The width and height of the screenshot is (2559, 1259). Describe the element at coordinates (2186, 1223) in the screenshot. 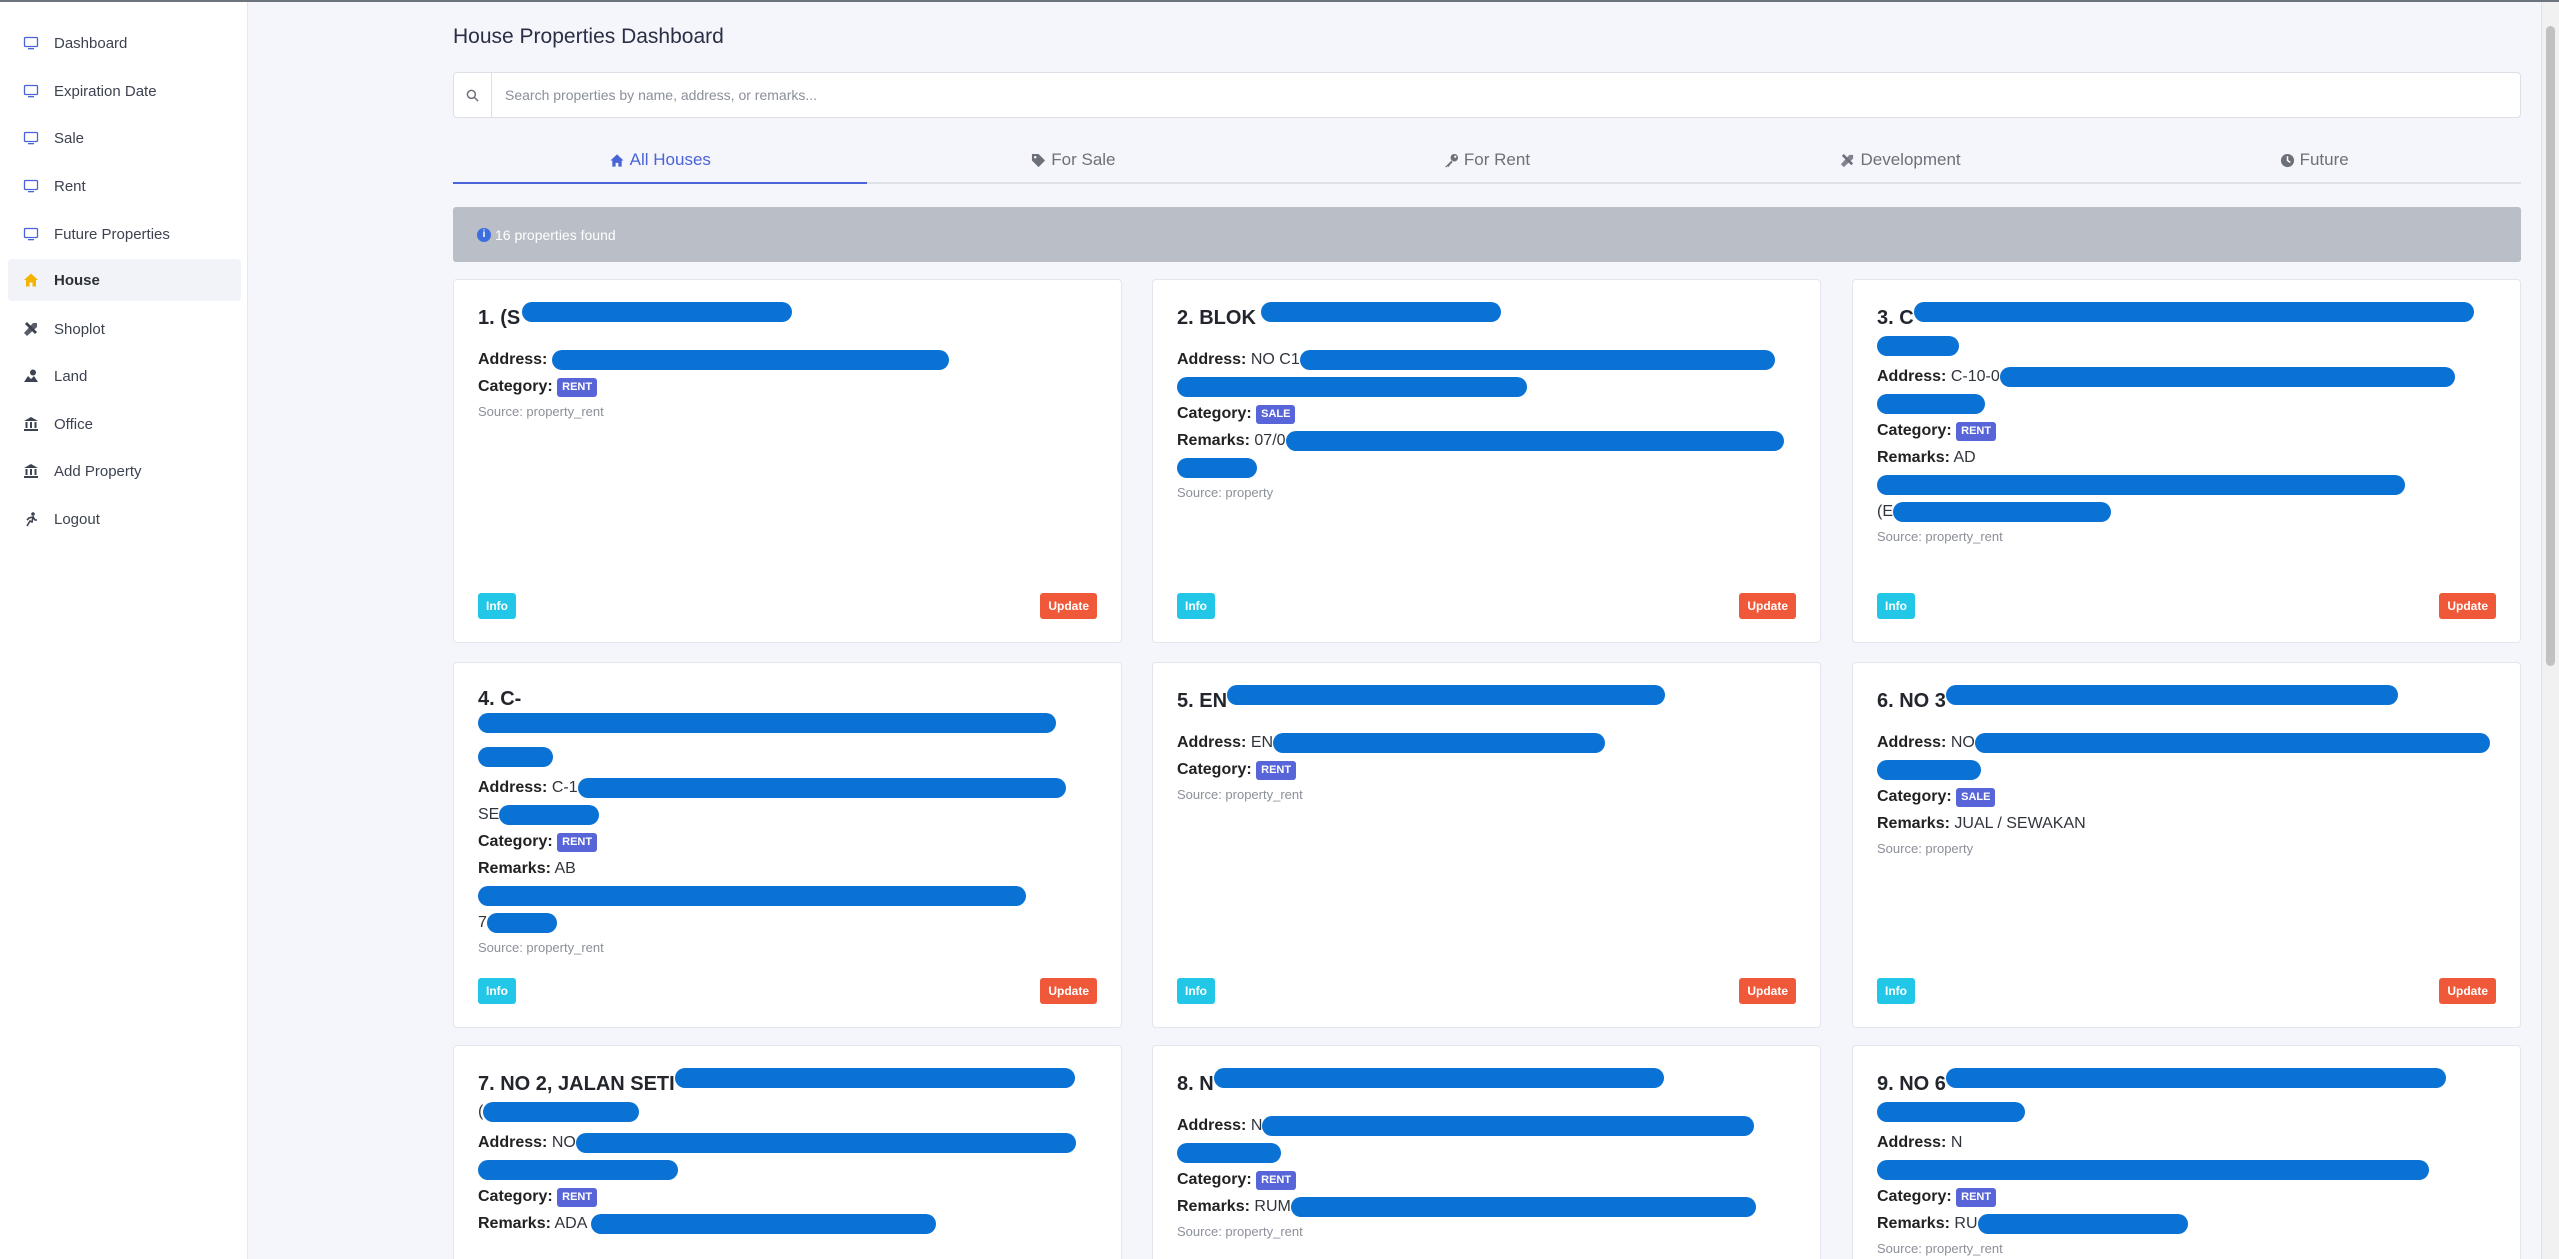

I see `property-remarks: Remarks: RU` at that location.